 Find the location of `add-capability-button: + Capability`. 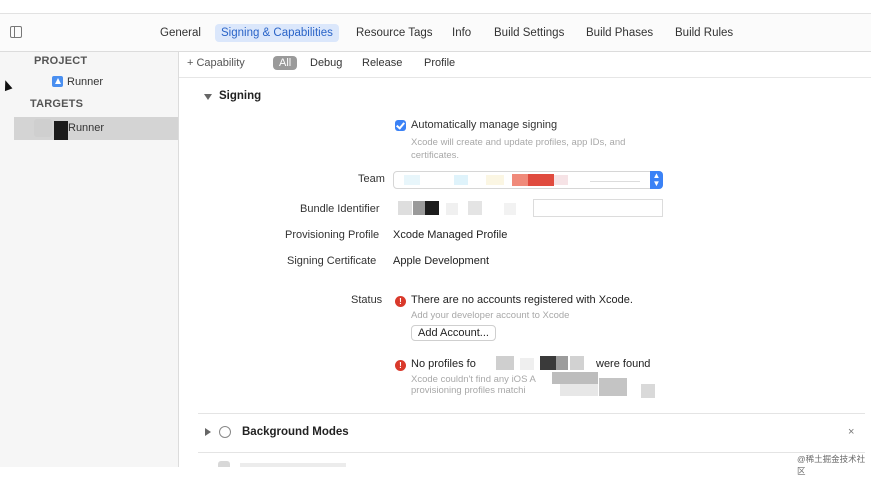

add-capability-button: + Capability is located at coordinates (216, 63).